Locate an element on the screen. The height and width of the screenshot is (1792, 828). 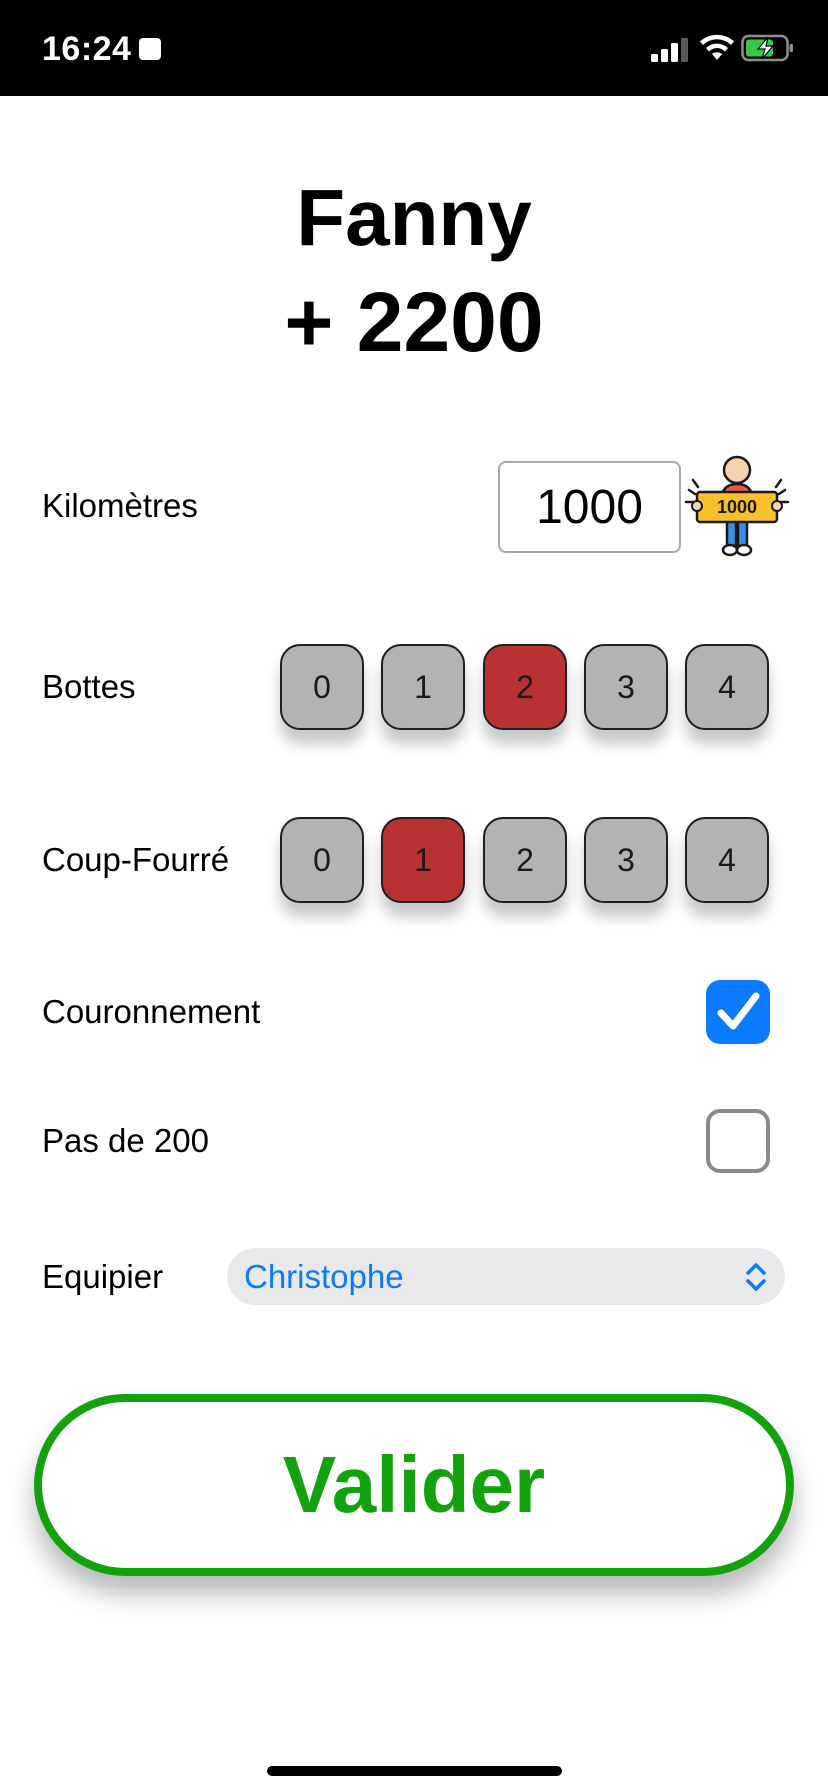
cellular-signal-icon is located at coordinates (669, 50).